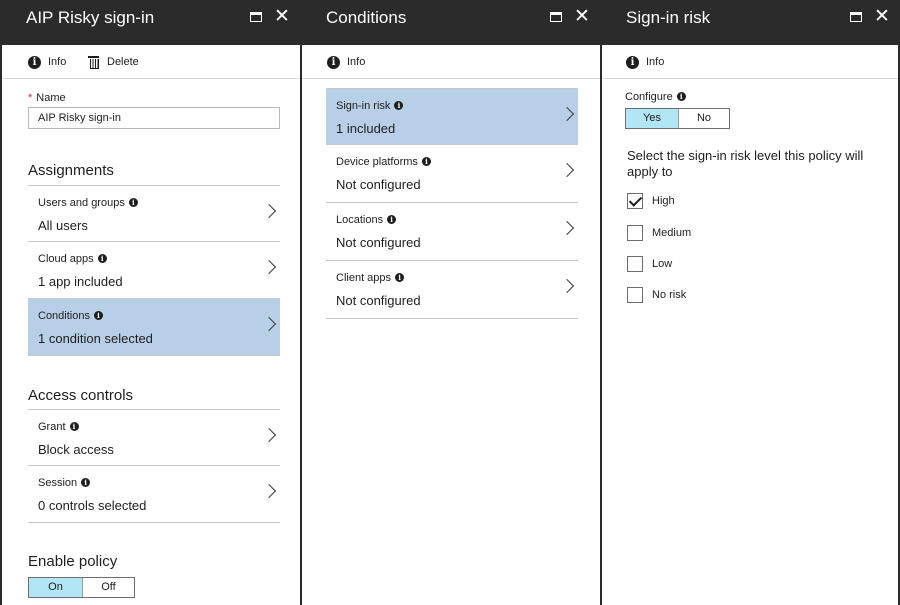 The image size is (900, 605). I want to click on assignment-users-and-groups: Users and groups i All users, so click(154, 213).